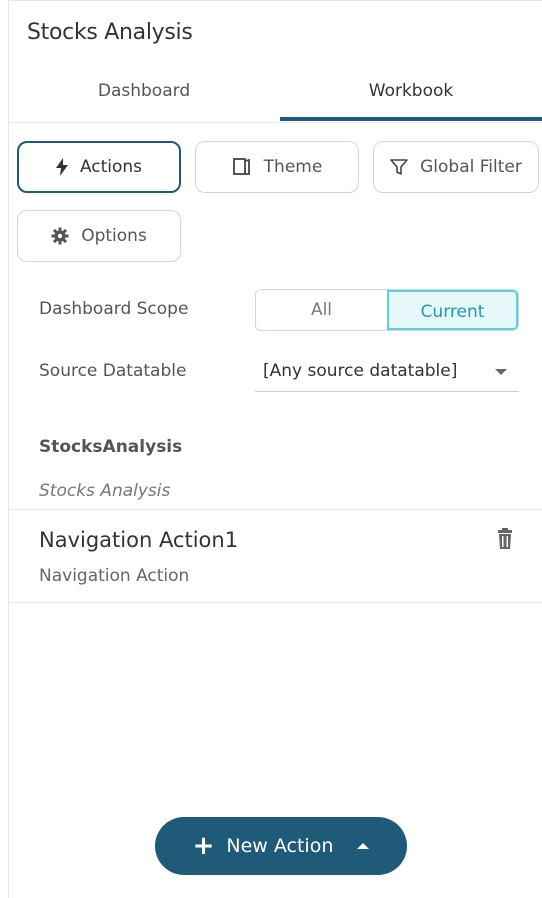 This screenshot has height=898, width=542. Describe the element at coordinates (61, 167) in the screenshot. I see `lightning-icon` at that location.